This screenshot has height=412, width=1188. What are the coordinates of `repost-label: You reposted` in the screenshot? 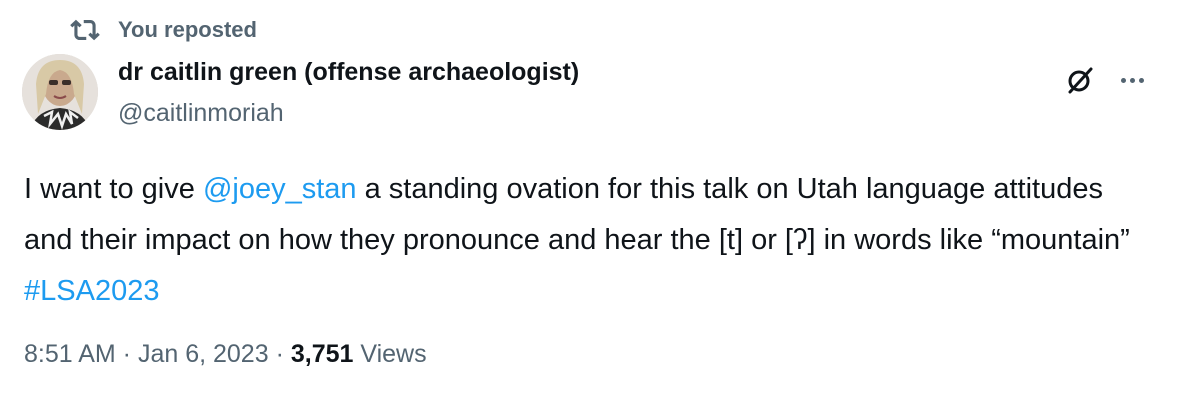 It's located at (187, 29).